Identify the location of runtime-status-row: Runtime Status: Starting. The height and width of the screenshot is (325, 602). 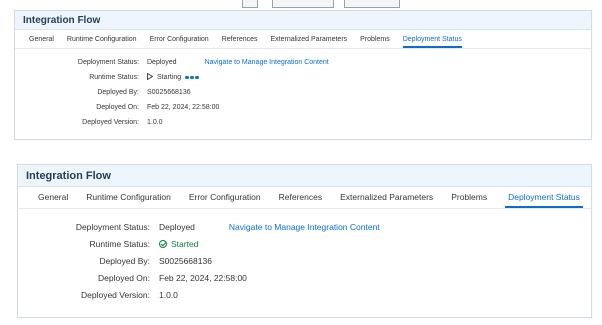
(303, 77).